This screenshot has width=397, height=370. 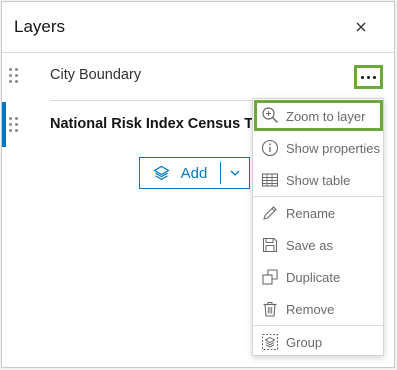 I want to click on menu-item-label: Save as, so click(x=309, y=245).